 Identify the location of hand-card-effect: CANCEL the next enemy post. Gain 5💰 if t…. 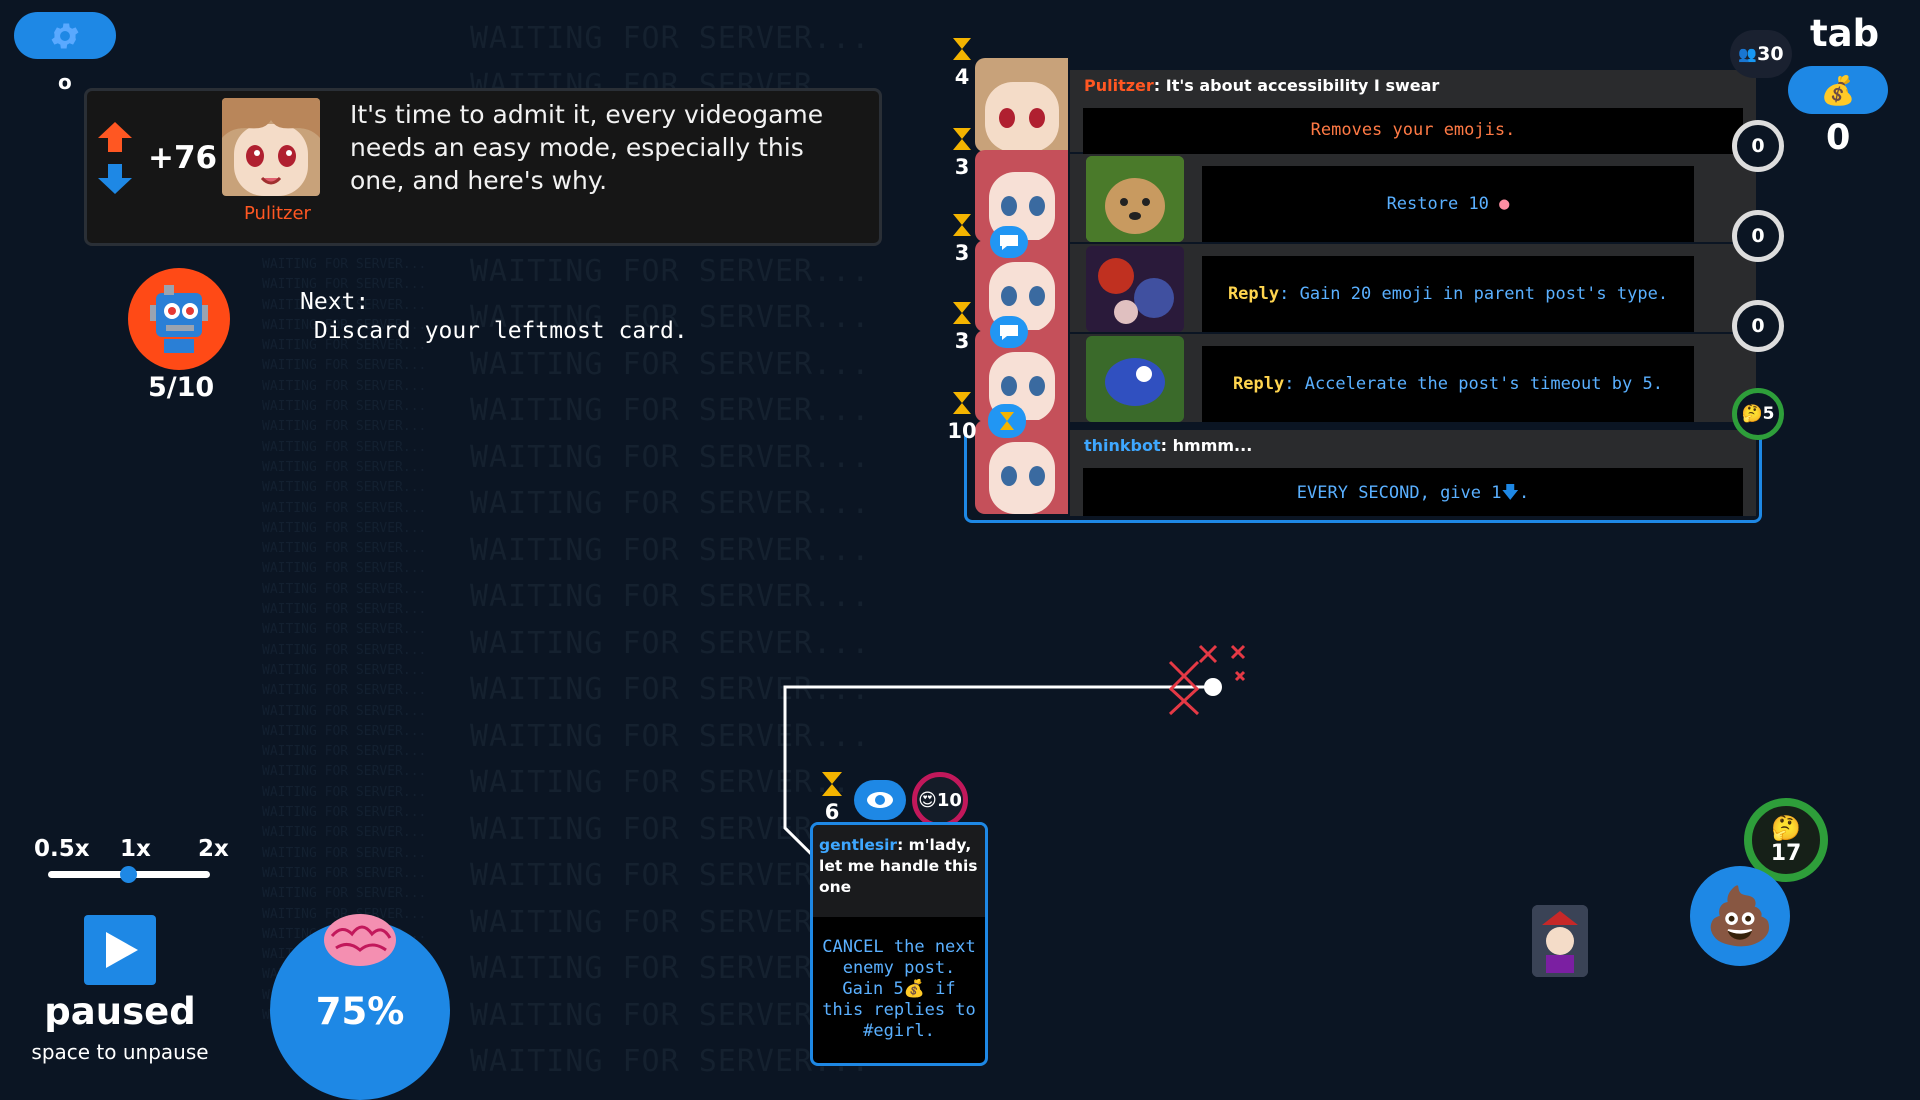
(899, 989).